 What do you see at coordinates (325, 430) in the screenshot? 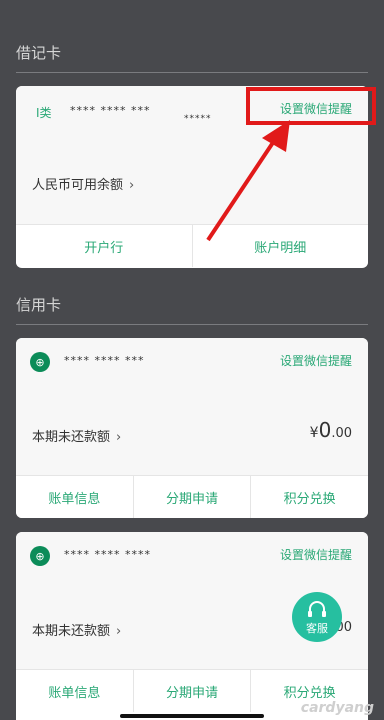
I see `amount-integer: 0` at bounding box center [325, 430].